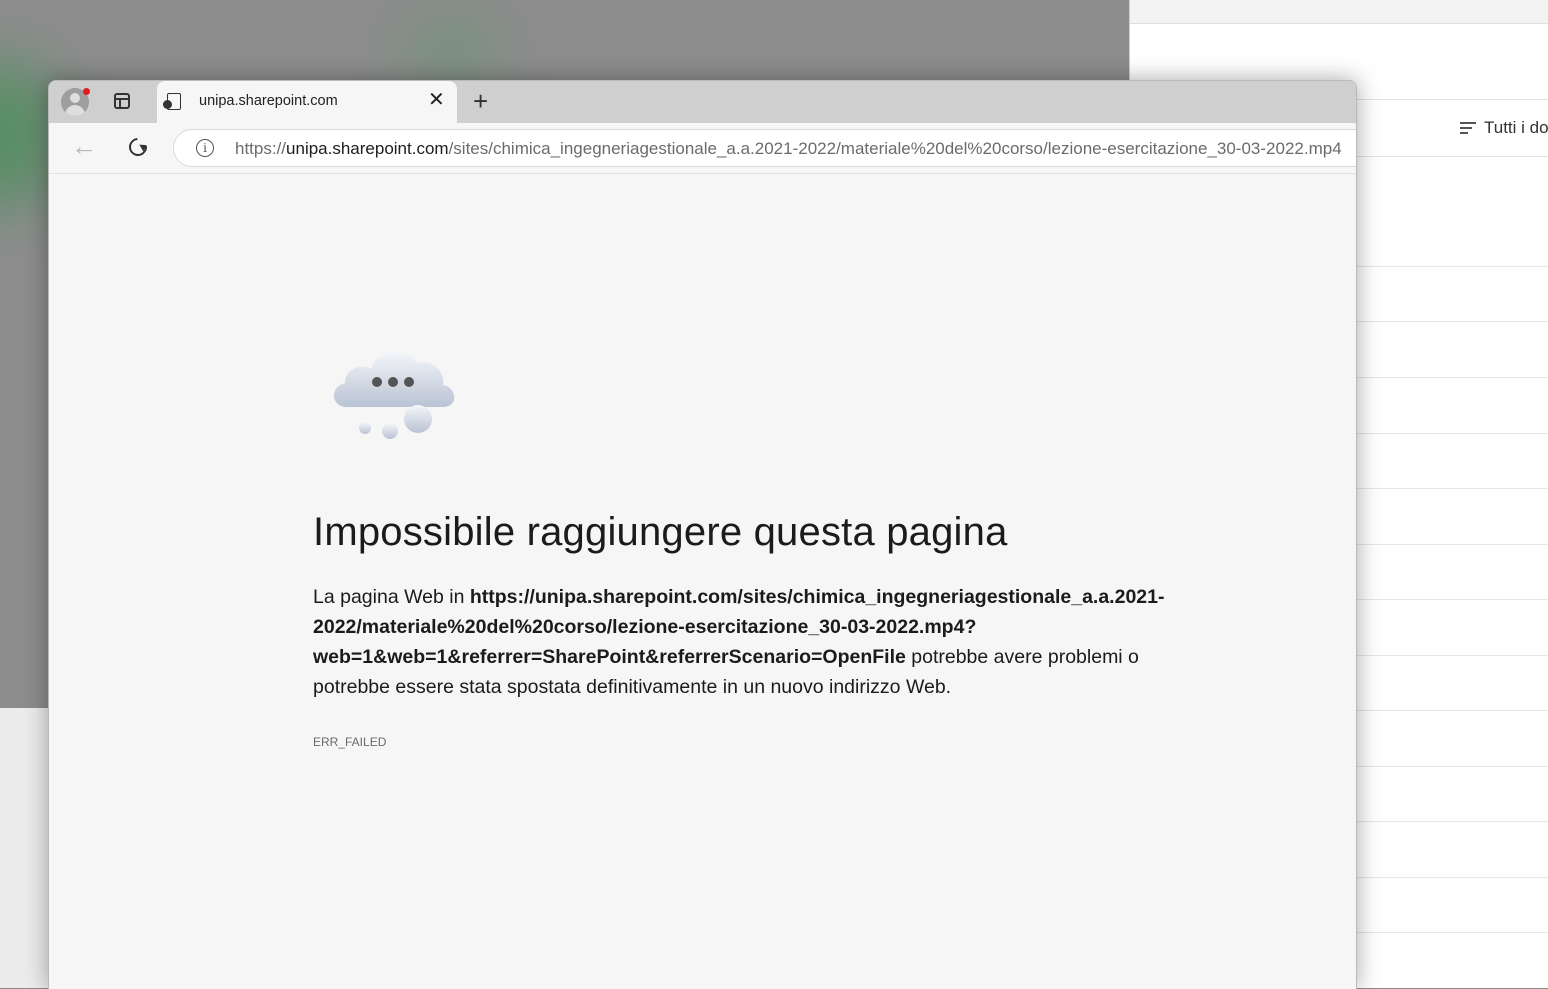 This screenshot has height=989, width=1548. Describe the element at coordinates (450, 50) in the screenshot. I see `background-decoration` at that location.